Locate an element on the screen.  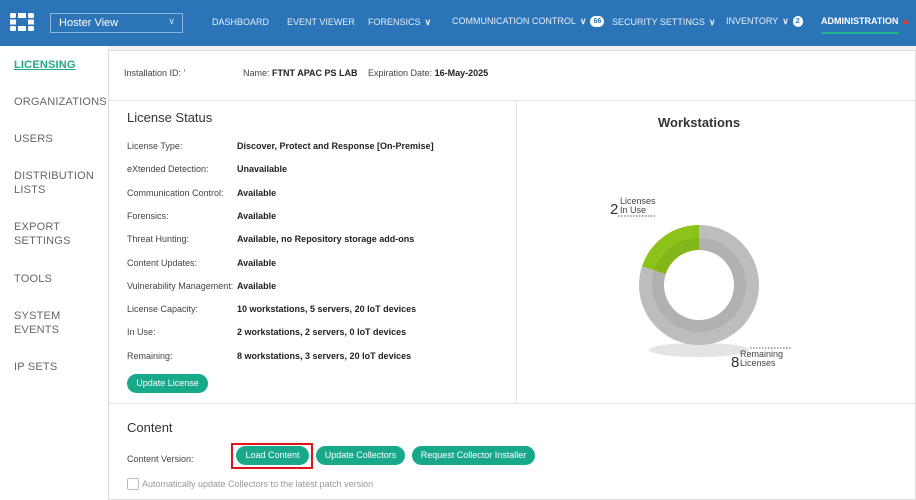
nav-inventory: INVENTORY ∨ 2 is located at coordinates (764, 21).